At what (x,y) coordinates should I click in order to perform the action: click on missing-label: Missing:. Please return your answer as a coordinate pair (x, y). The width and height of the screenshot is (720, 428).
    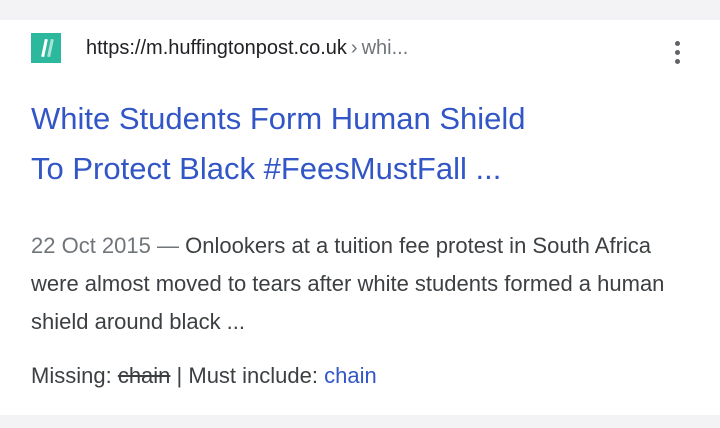
    Looking at the image, I should click on (71, 375).